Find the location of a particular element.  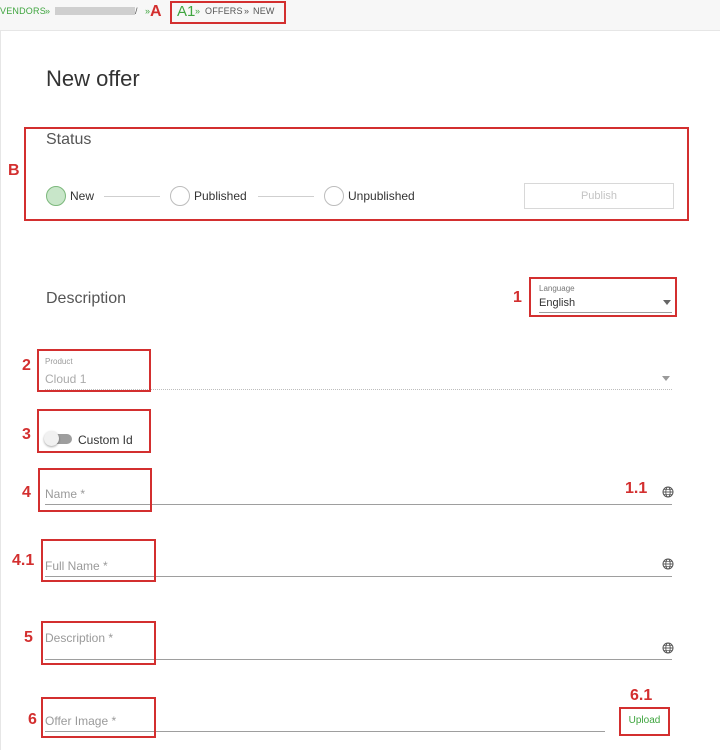

annotation-label: 6.1 is located at coordinates (641, 695).